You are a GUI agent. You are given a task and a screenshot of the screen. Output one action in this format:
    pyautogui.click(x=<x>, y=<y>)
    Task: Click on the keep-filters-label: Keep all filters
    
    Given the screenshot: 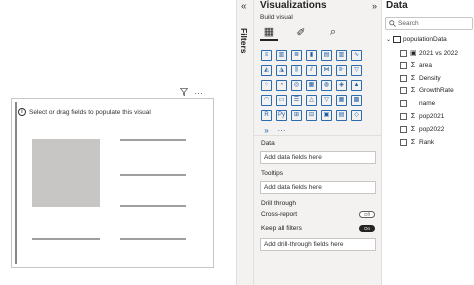 What is the action you would take?
    pyautogui.click(x=281, y=228)
    